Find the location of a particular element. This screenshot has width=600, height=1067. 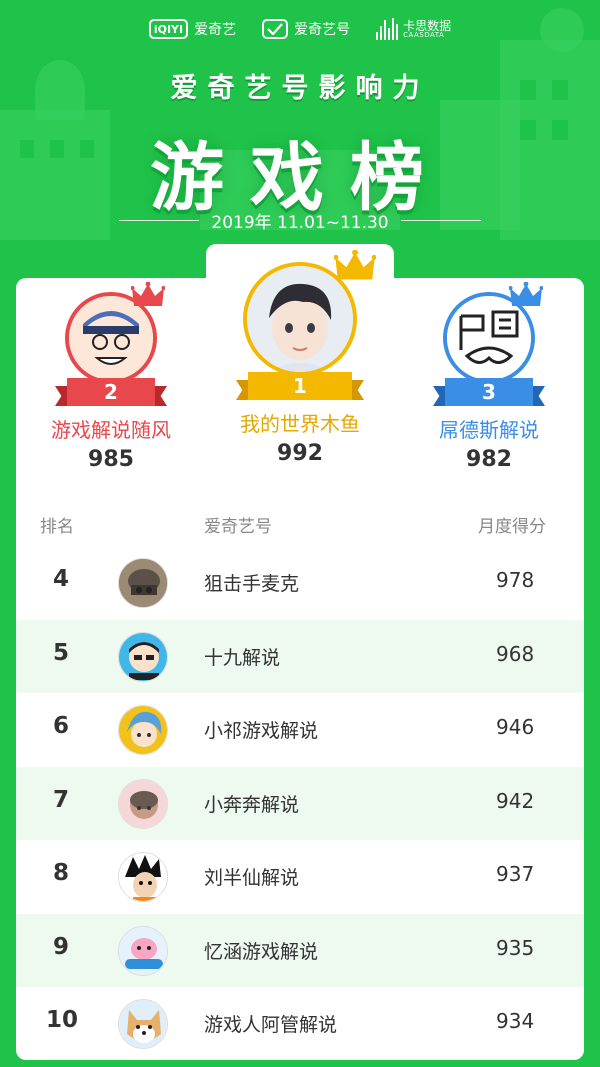

table-row: 9 忆涵游戏解说 935 is located at coordinates (300, 950).